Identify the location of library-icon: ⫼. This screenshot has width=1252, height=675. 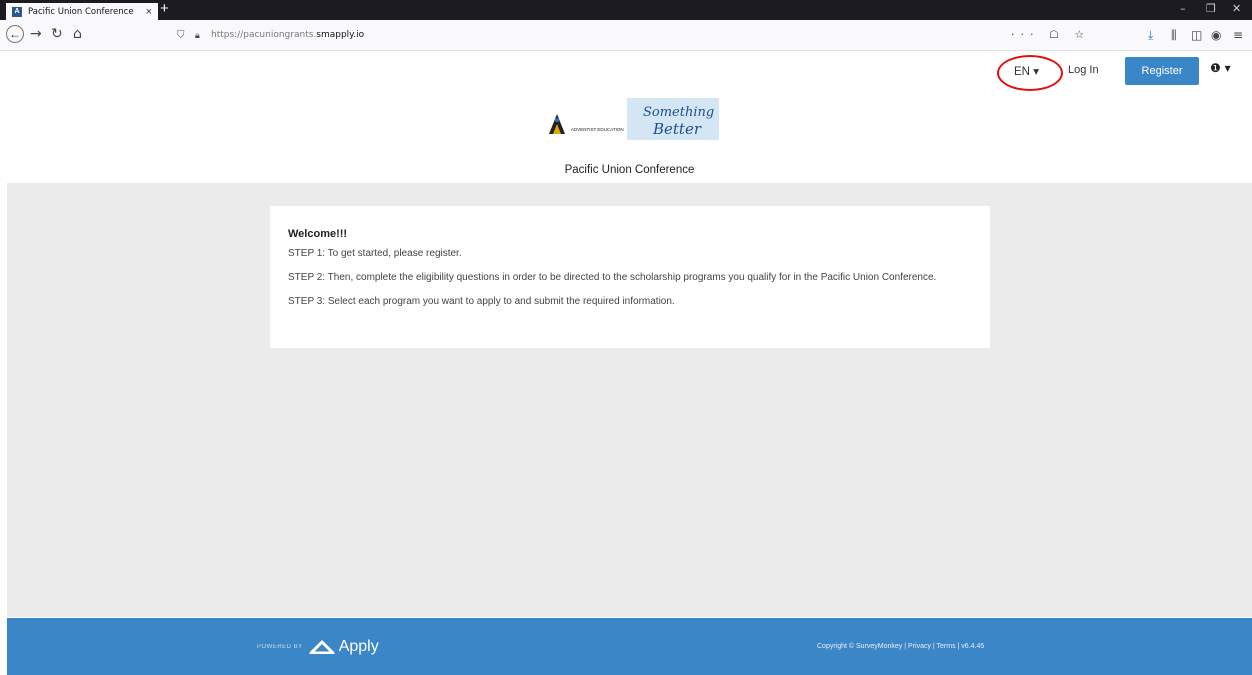
(1174, 35).